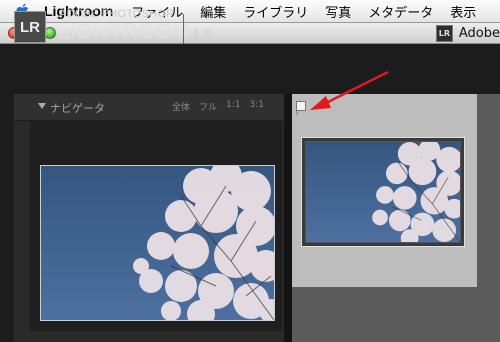 This screenshot has height=342, width=500. I want to click on window-title: LR Adobe, so click(467, 33).